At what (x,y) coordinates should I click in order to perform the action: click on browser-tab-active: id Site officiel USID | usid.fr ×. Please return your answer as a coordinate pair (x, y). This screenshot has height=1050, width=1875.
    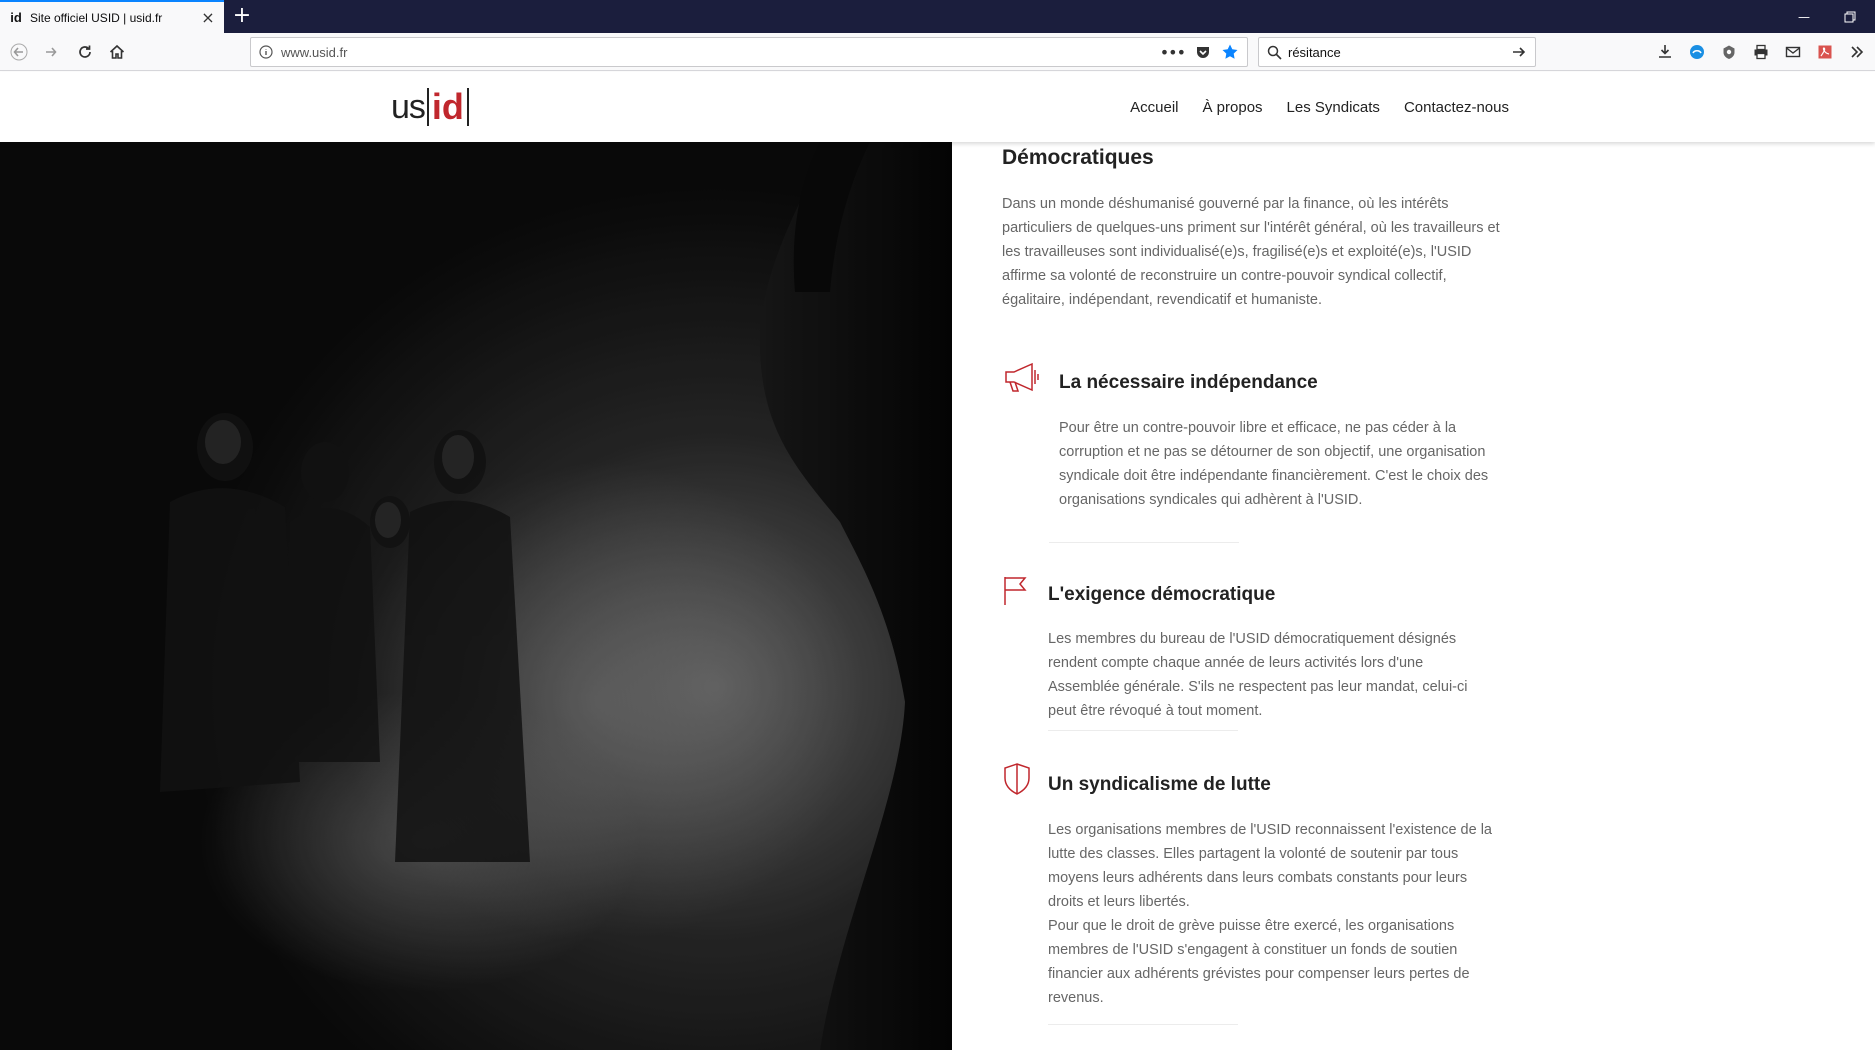
    Looking at the image, I should click on (112, 16).